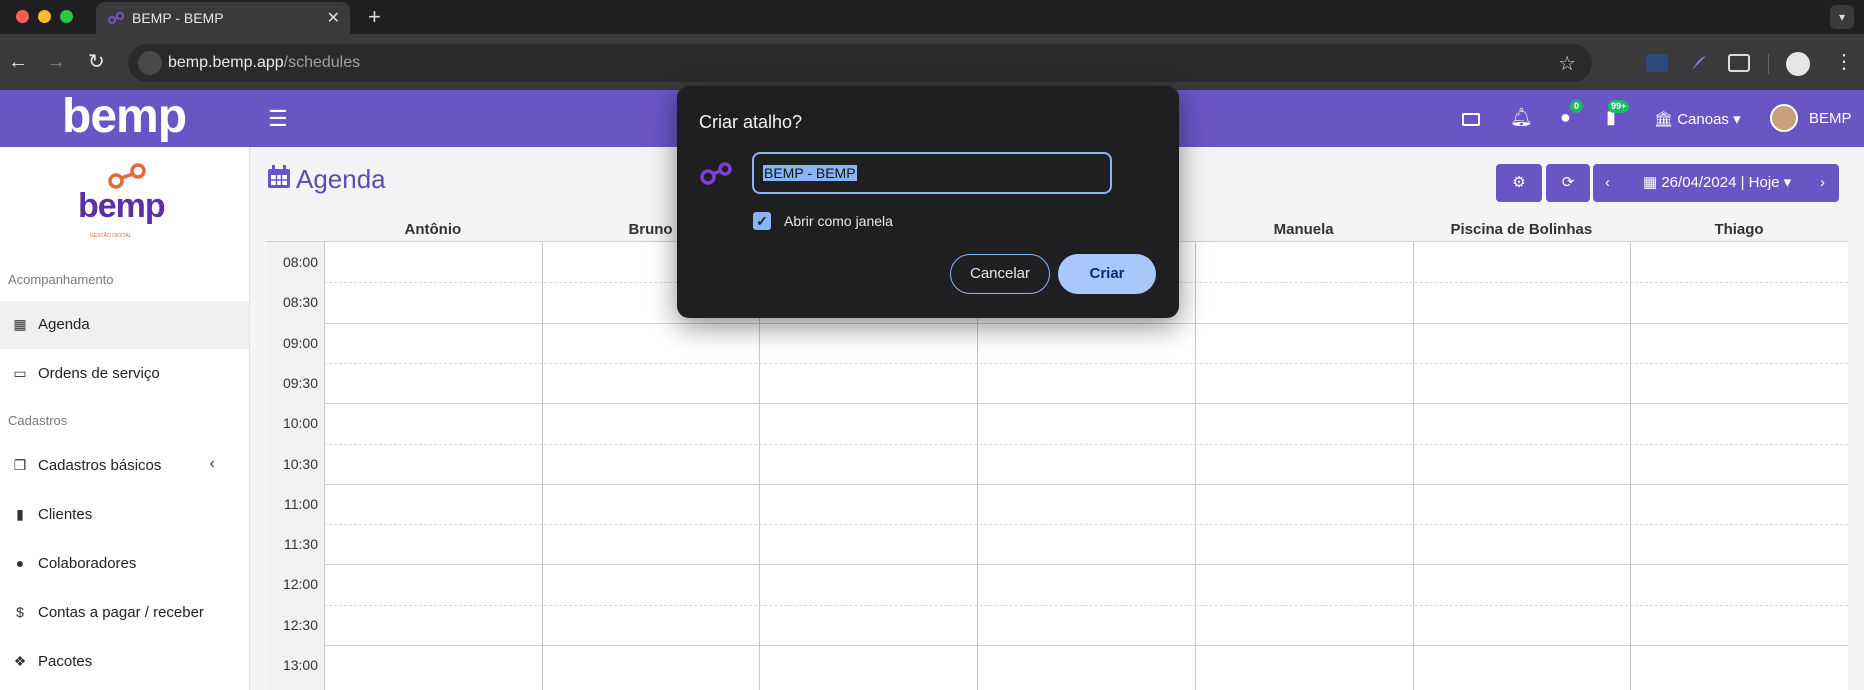  Describe the element at coordinates (127, 176) in the screenshot. I see `brand-link-icon` at that location.